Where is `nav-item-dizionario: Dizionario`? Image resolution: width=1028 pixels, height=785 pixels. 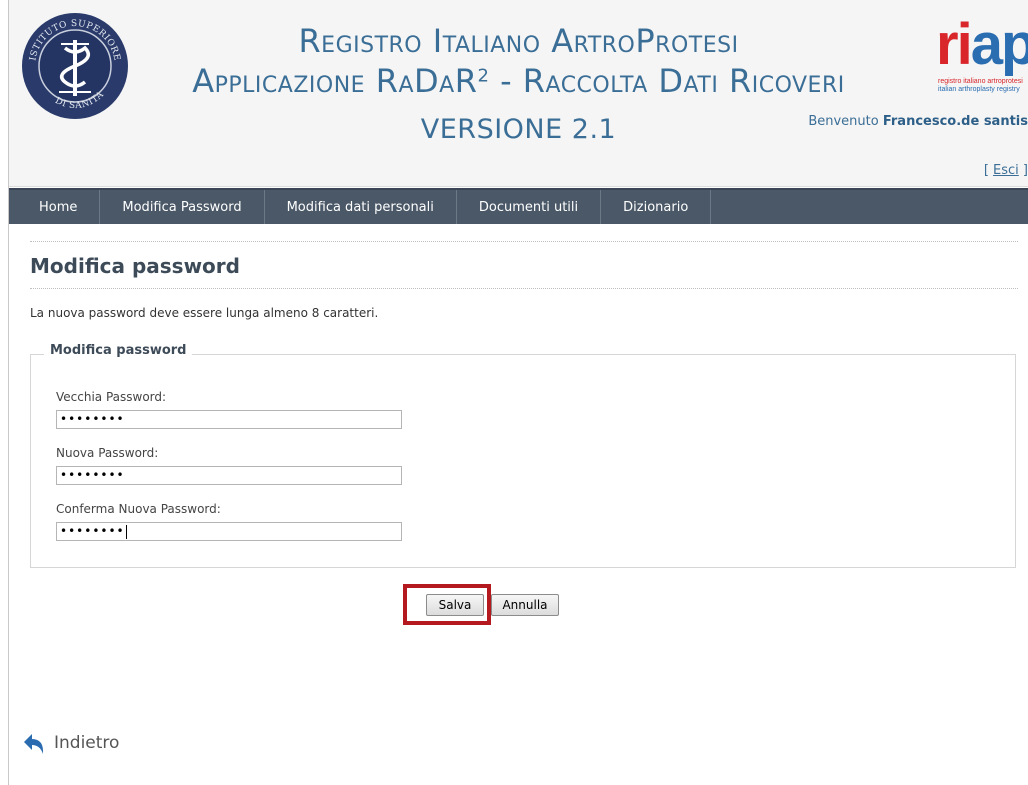 nav-item-dizionario: Dizionario is located at coordinates (656, 207).